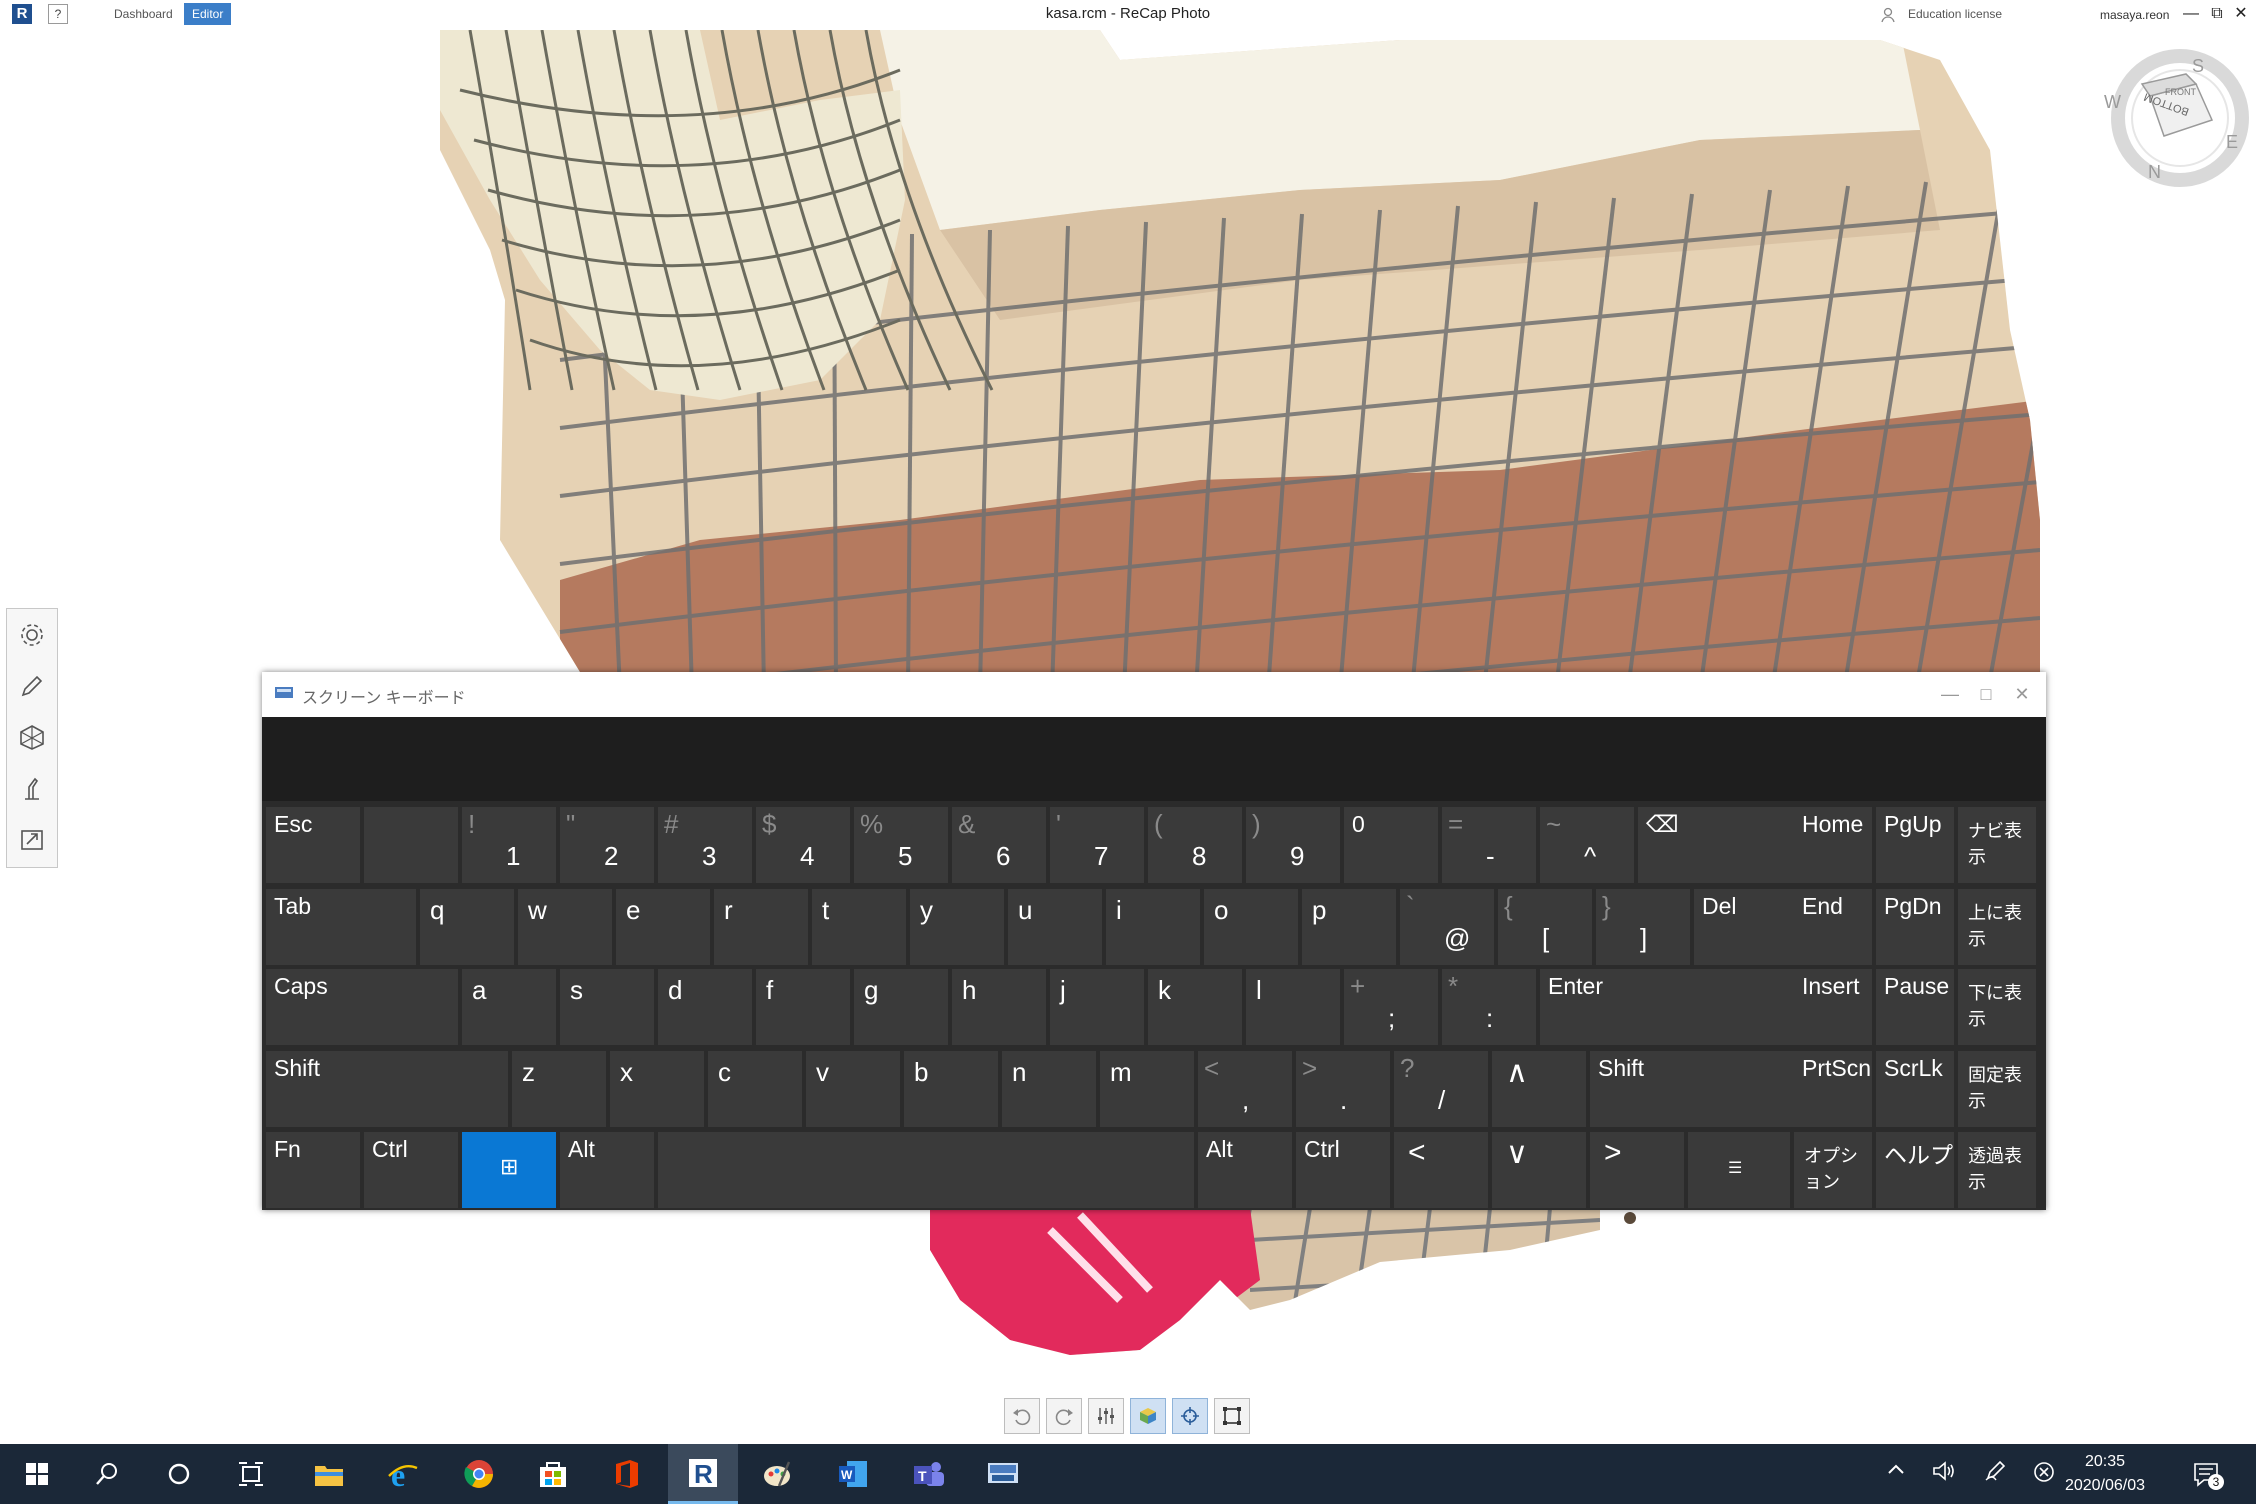 The height and width of the screenshot is (1504, 2256). What do you see at coordinates (1915, 1170) in the screenshot?
I see `nav-key: ヘルプ` at bounding box center [1915, 1170].